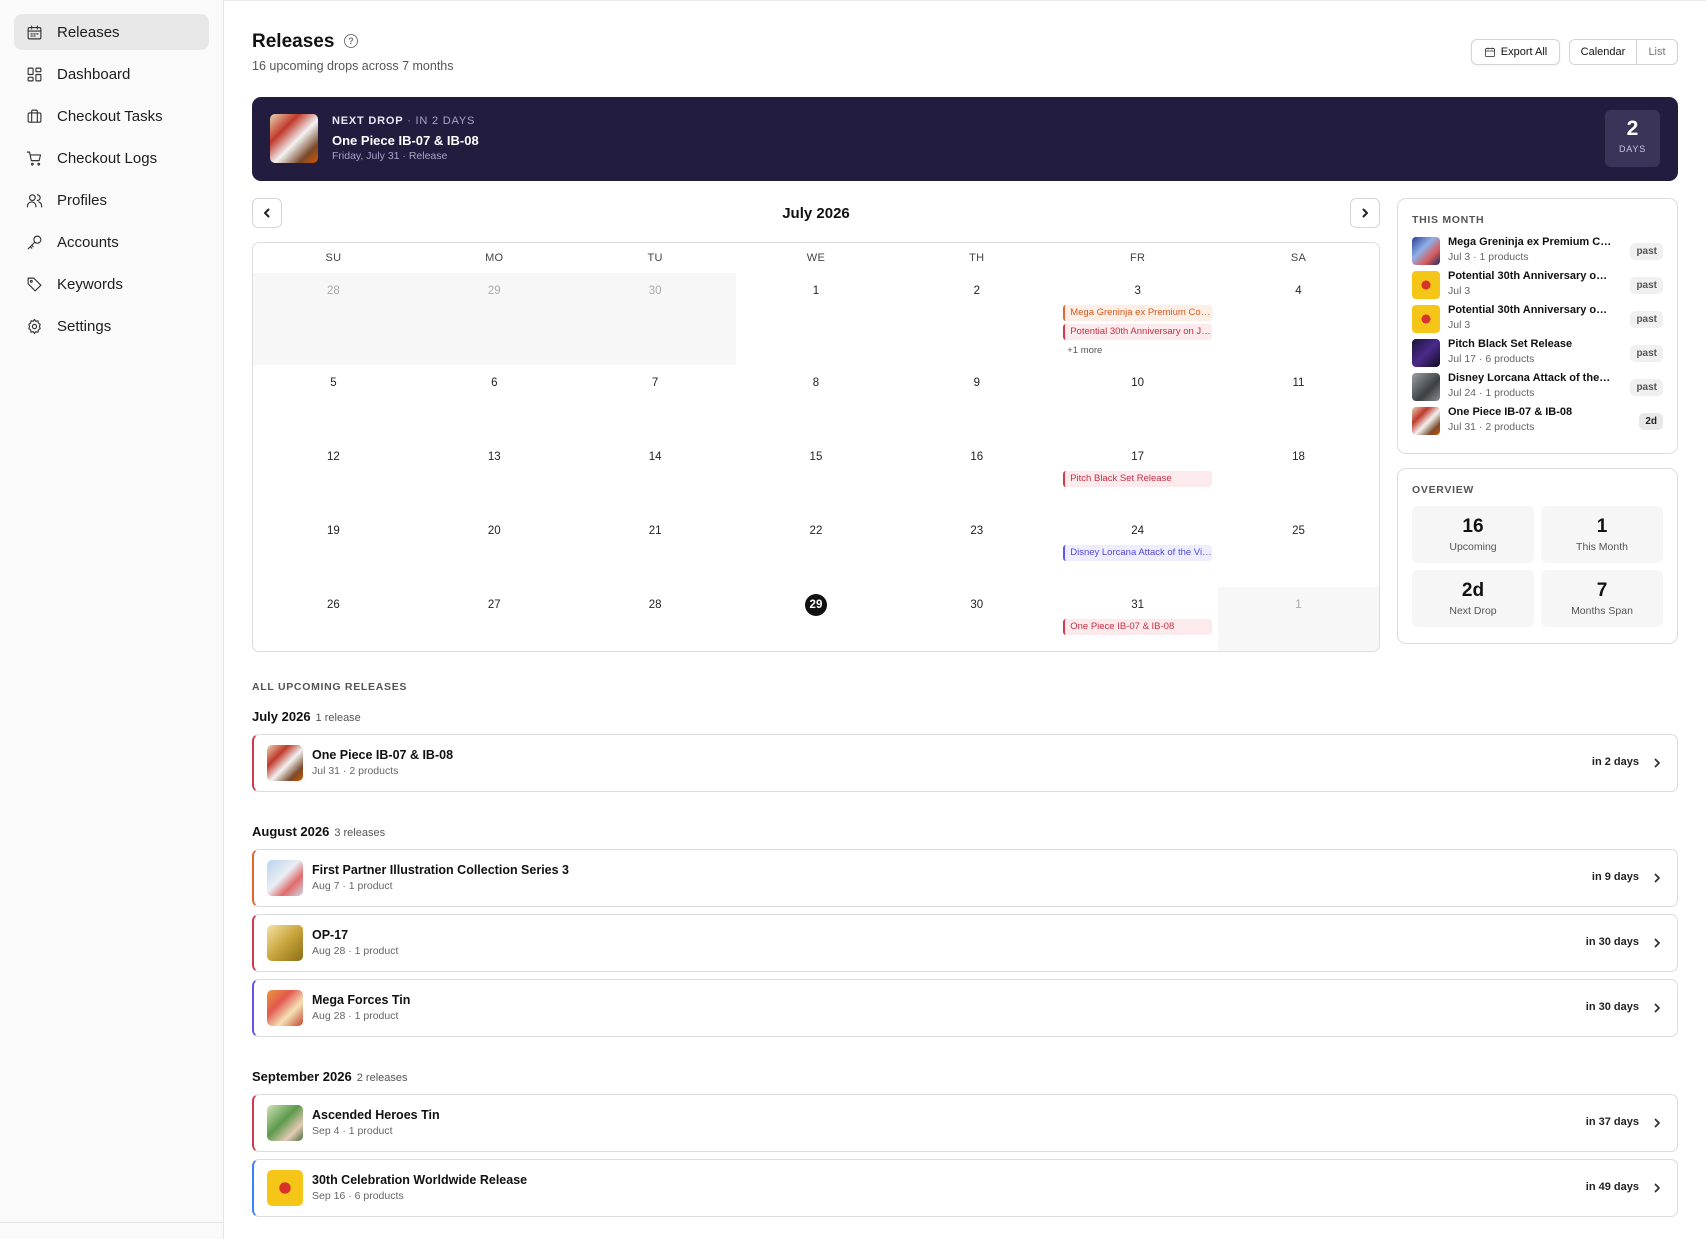 Image resolution: width=1706 pixels, height=1239 pixels. What do you see at coordinates (494, 402) in the screenshot?
I see `calendar-day-cell: 6` at bounding box center [494, 402].